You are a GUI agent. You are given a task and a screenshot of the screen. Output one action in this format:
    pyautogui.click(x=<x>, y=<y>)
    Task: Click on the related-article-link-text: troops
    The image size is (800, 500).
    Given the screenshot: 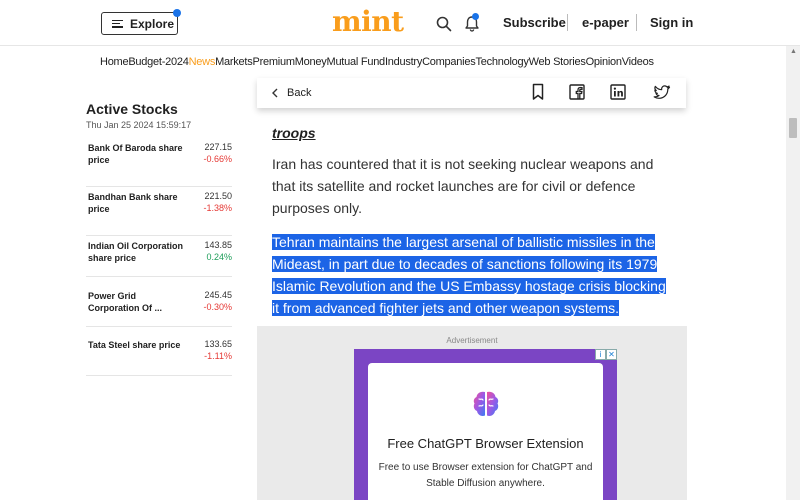 What is the action you would take?
    pyautogui.click(x=294, y=133)
    